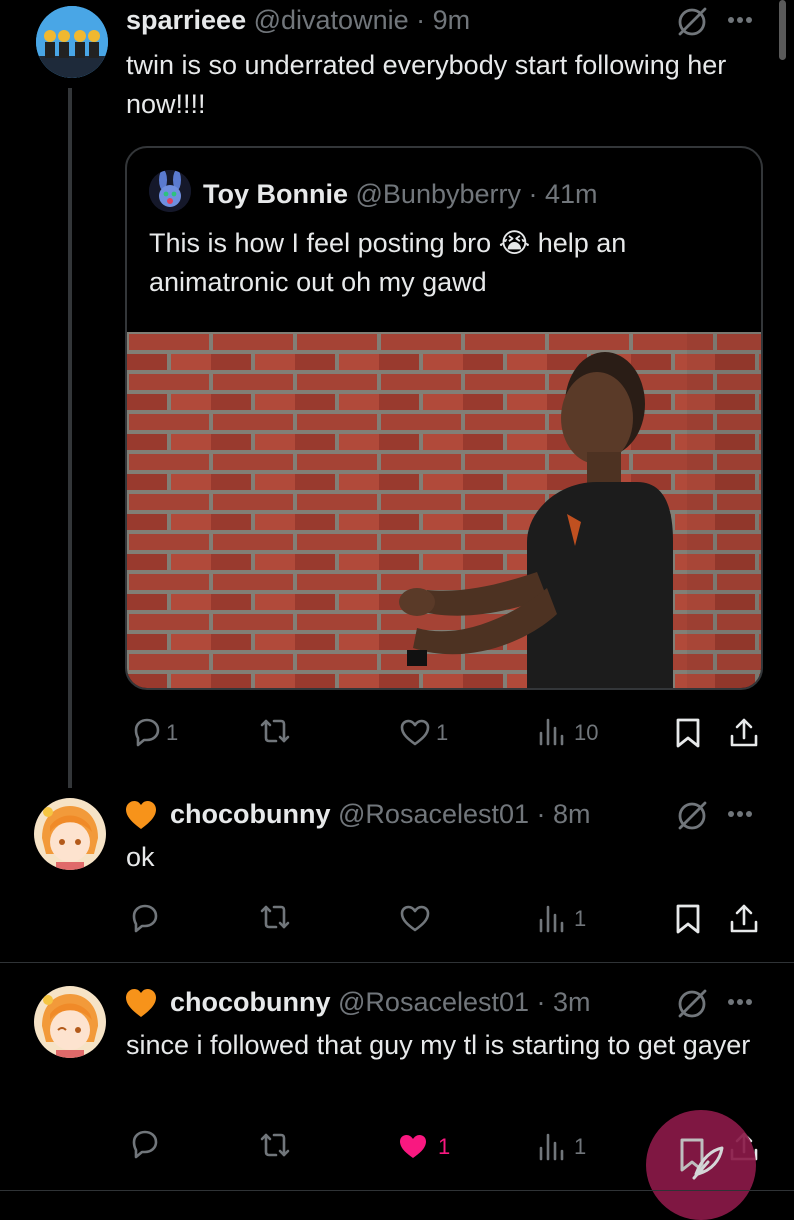  I want to click on post-text: ok, so click(140, 857).